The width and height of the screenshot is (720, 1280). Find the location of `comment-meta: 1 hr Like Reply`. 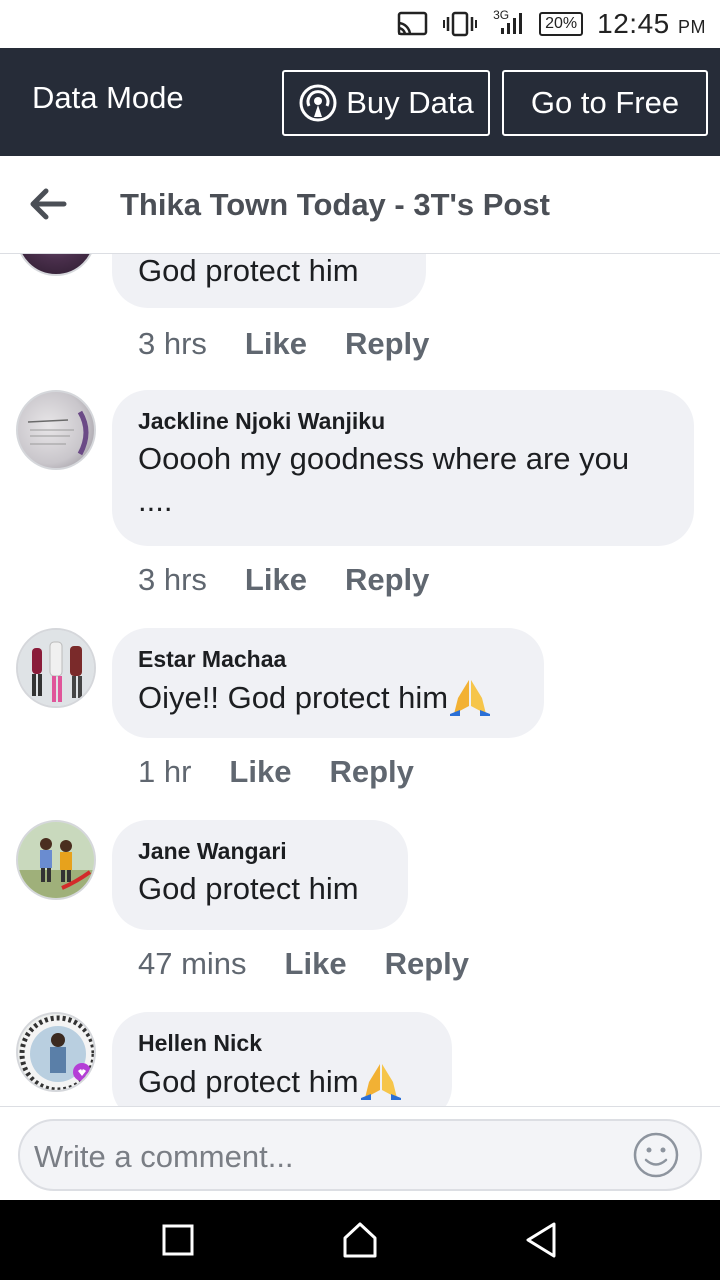

comment-meta: 1 hr Like Reply is located at coordinates (295, 772).